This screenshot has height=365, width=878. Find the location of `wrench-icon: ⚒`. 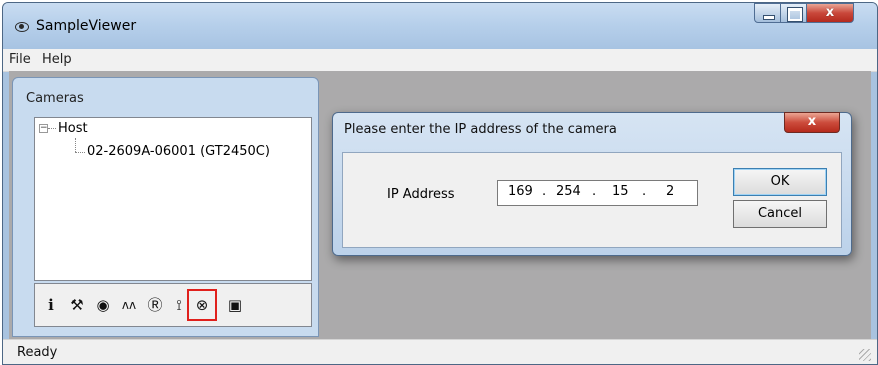

wrench-icon: ⚒ is located at coordinates (77, 305).